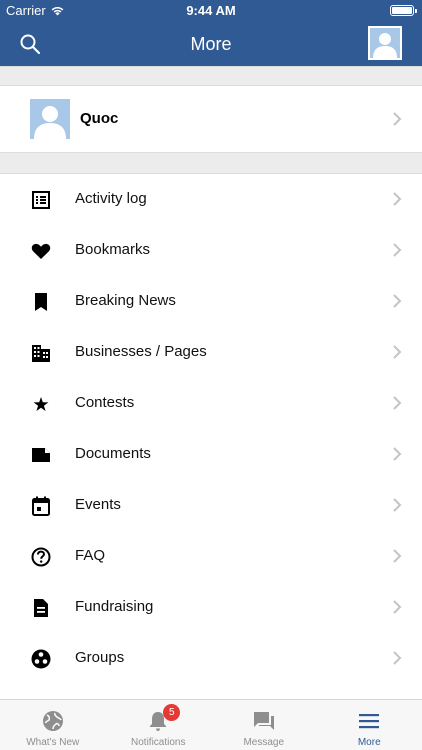 Image resolution: width=422 pixels, height=750 pixels. Describe the element at coordinates (105, 402) in the screenshot. I see `menu-item-label: Contests` at that location.